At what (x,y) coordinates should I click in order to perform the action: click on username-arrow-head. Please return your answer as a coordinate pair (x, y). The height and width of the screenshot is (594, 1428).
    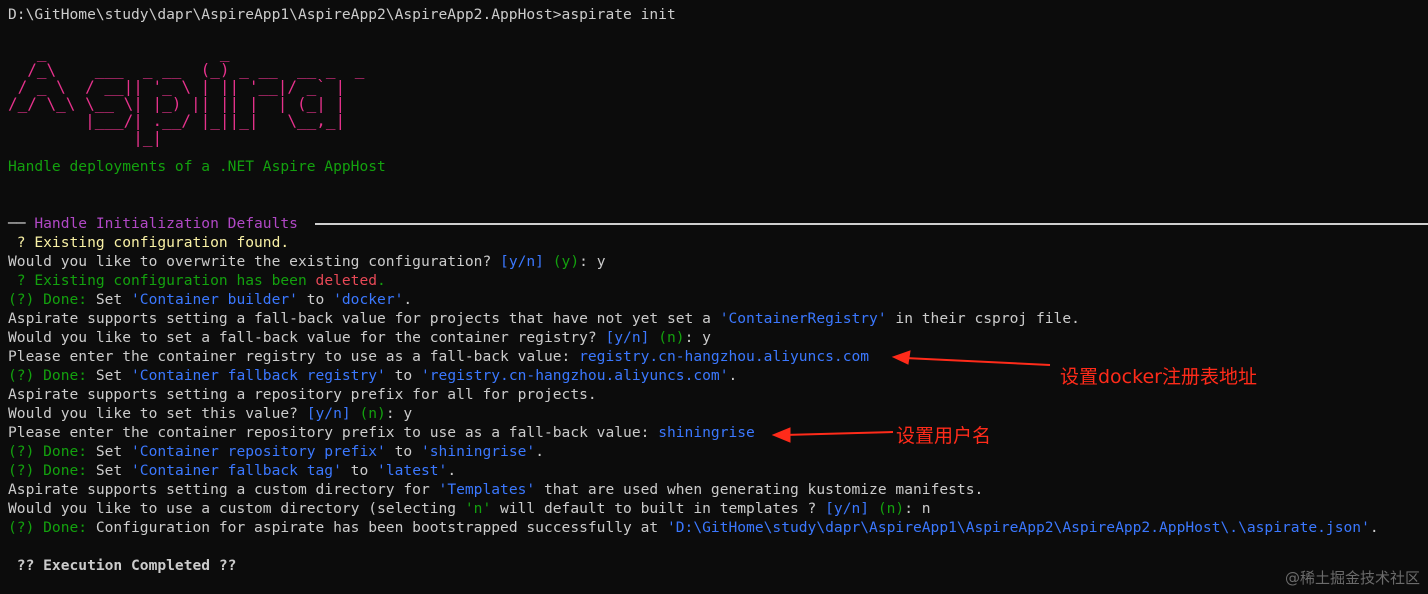
    Looking at the image, I should click on (781, 435).